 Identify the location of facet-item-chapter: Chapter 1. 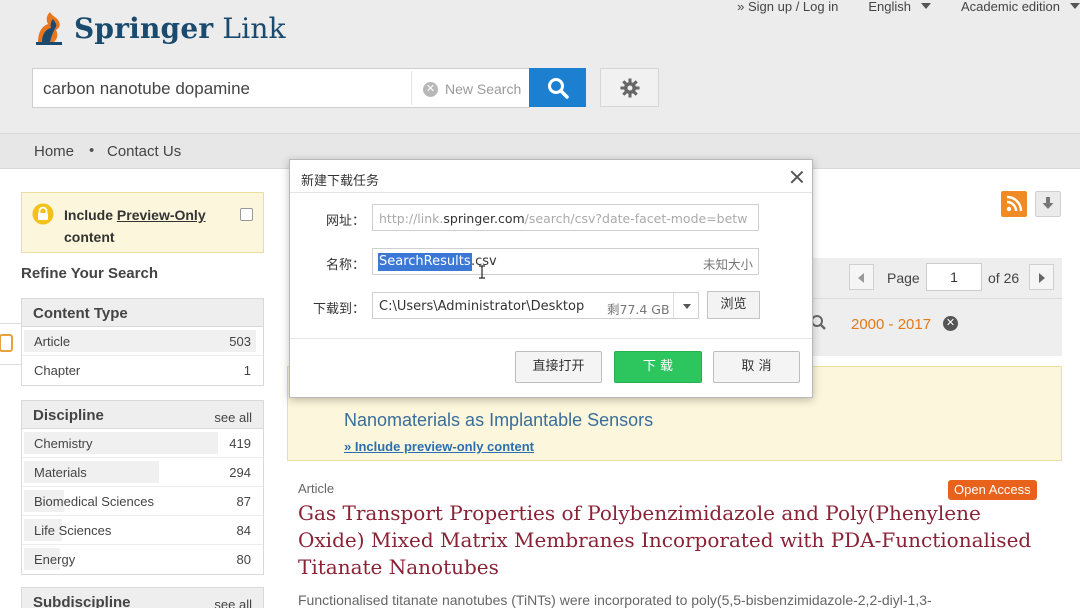
(142, 370).